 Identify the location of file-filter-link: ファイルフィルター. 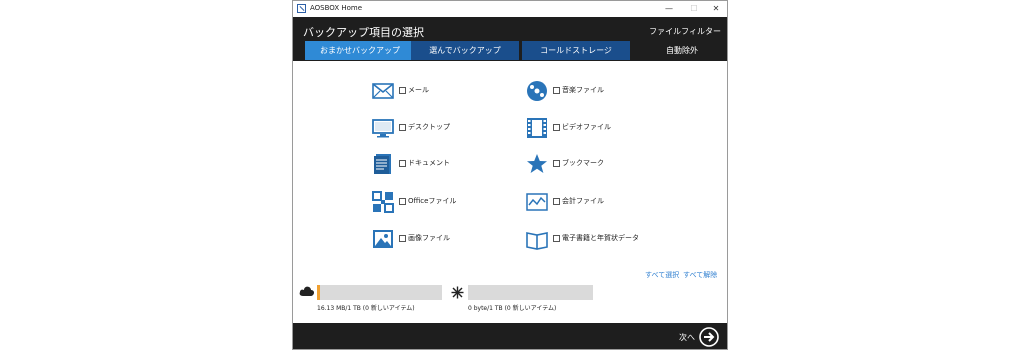
(685, 31).